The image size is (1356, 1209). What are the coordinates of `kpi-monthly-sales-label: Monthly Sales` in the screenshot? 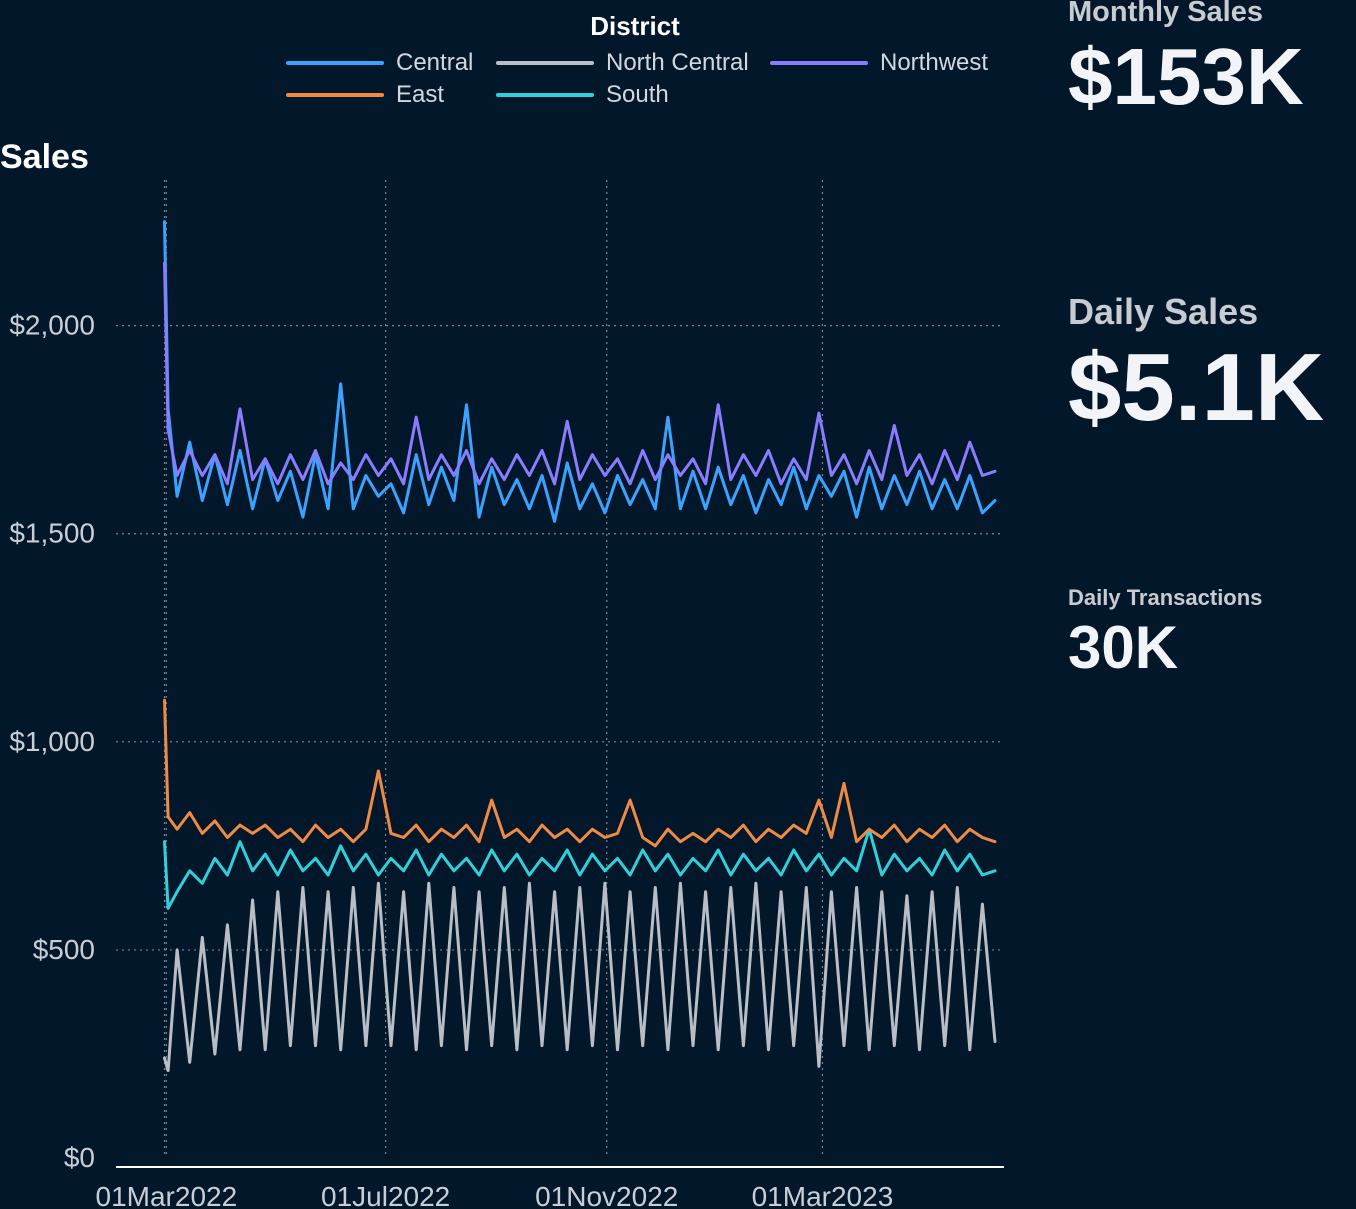 It's located at (1165, 14).